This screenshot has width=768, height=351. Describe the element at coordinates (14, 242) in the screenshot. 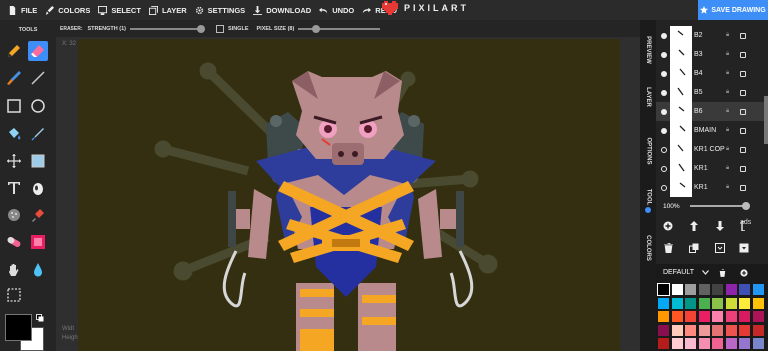

I see `pill-tool` at that location.